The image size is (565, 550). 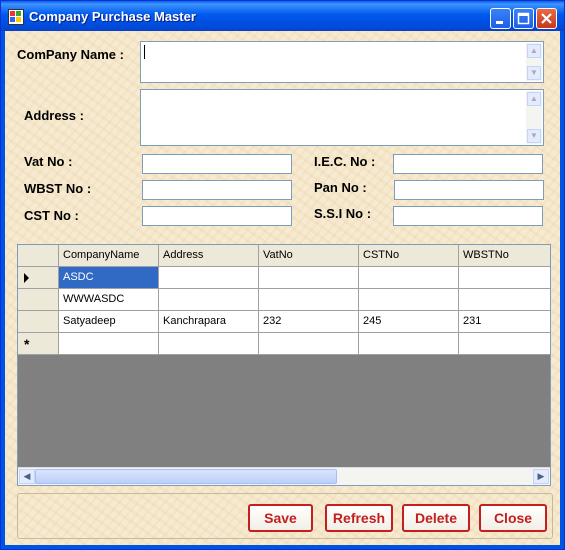 I want to click on table-row: WWWASDC, so click(x=284, y=300).